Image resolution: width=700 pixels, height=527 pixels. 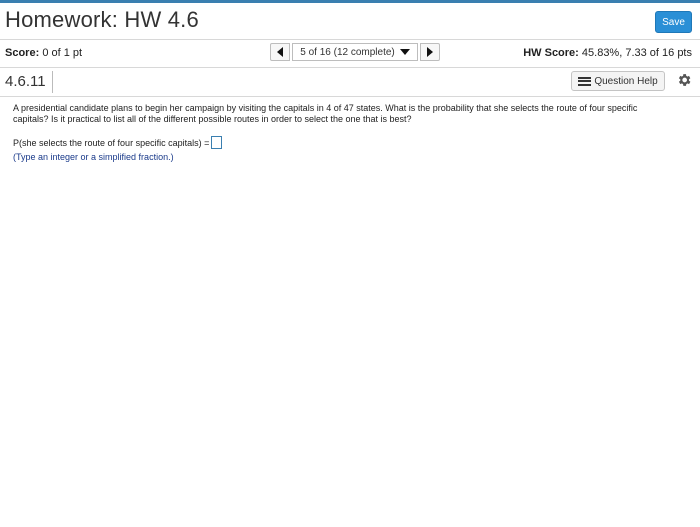 I want to click on answer-input, so click(x=217, y=142).